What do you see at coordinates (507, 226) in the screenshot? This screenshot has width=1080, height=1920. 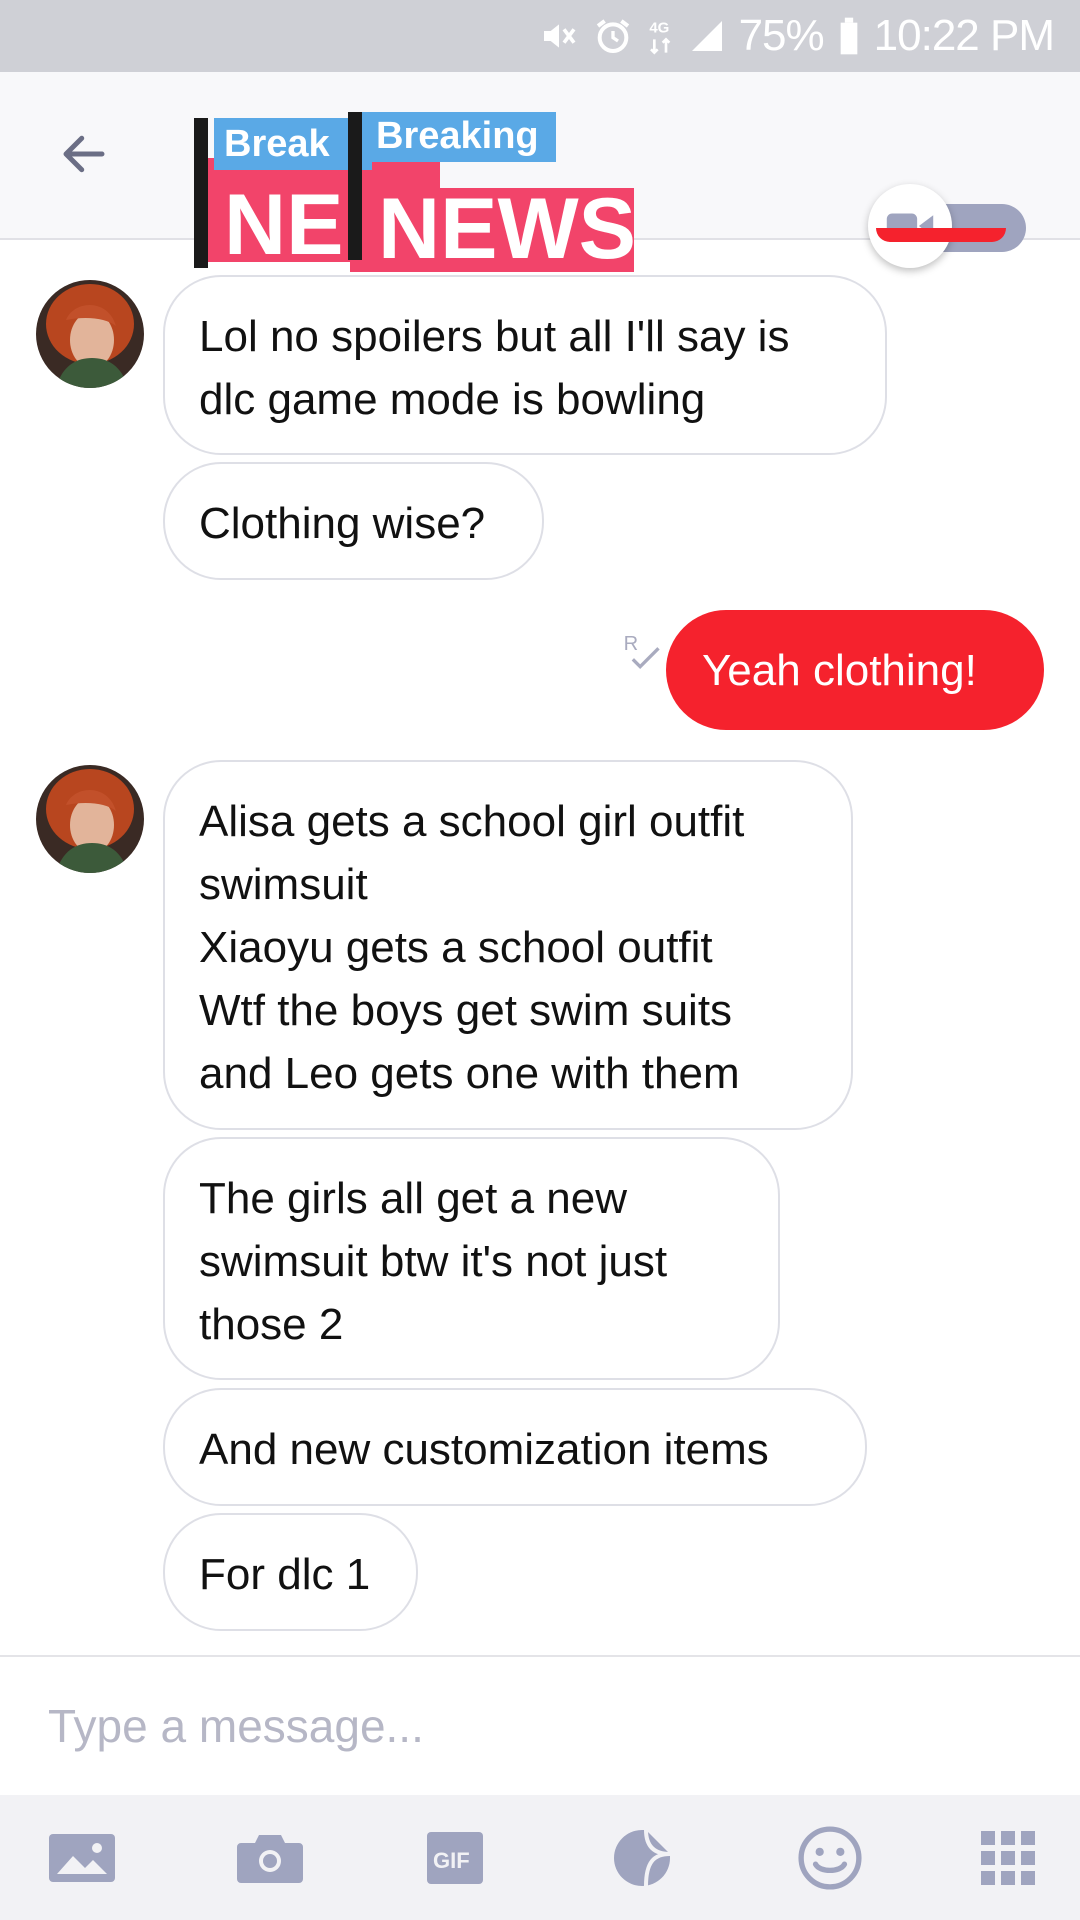 I see `svg-text: NEWS` at bounding box center [507, 226].